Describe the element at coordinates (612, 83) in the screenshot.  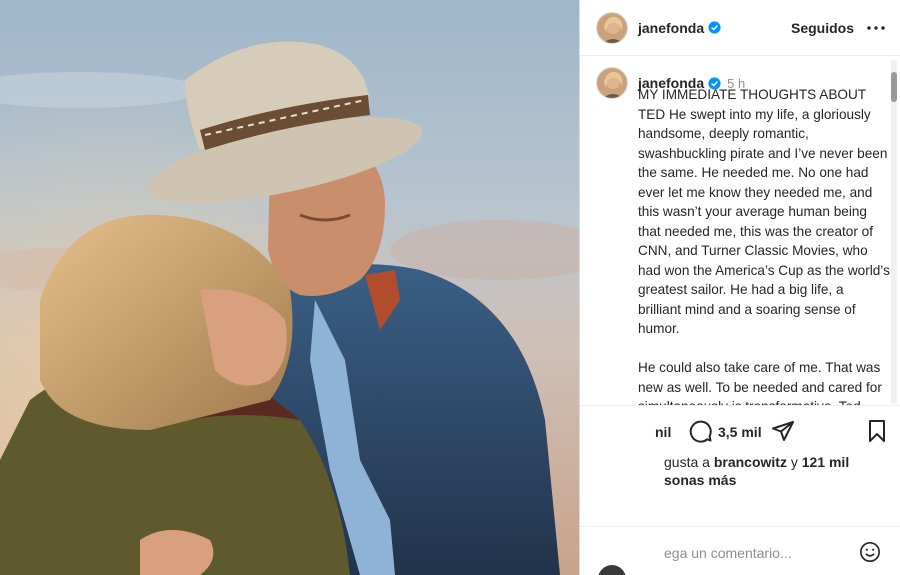
I see `caption-avatar` at that location.